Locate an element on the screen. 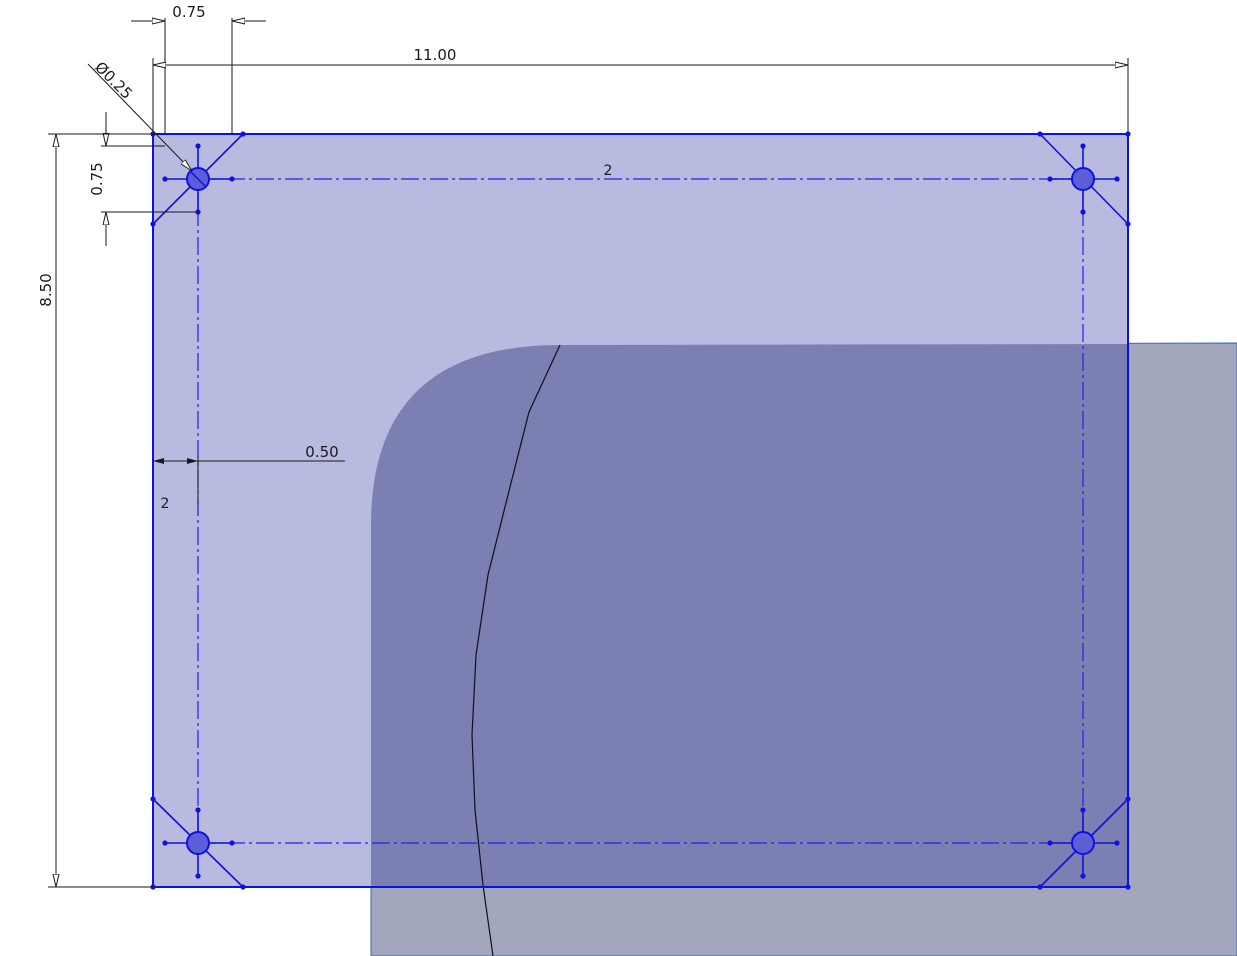 The image size is (1237, 956). dim-hole-offset-x-label: 0.75 is located at coordinates (188, 12).